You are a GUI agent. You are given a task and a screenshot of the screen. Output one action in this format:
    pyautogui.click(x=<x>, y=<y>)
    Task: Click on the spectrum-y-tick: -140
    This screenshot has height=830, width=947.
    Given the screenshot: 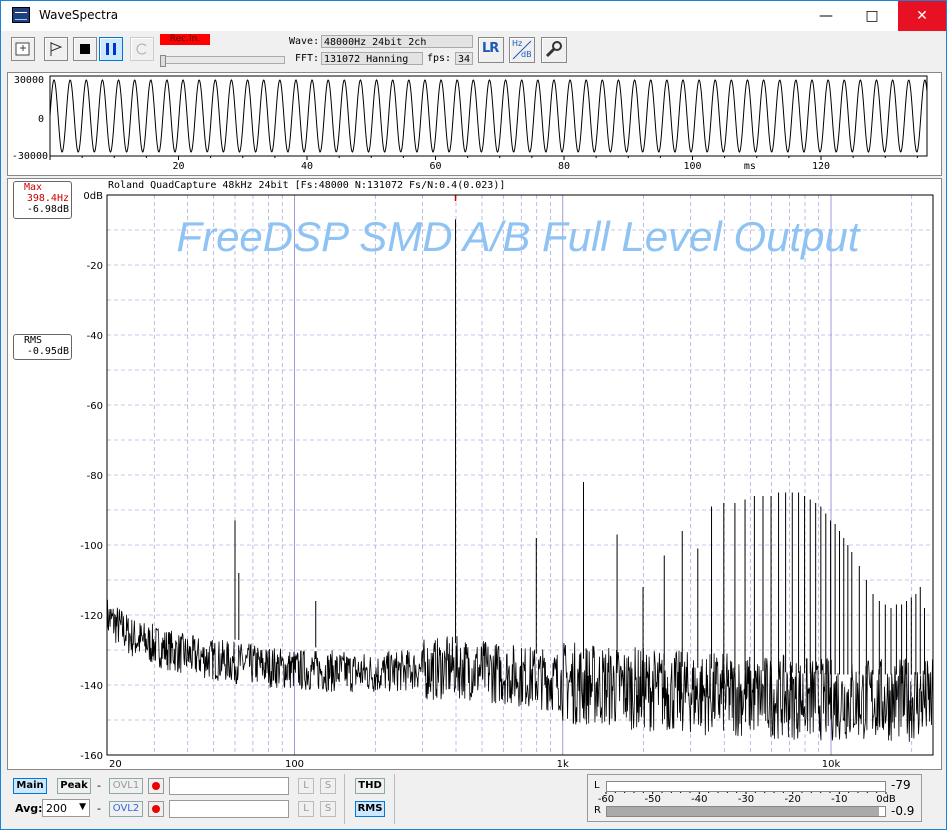 What is the action you would take?
    pyautogui.click(x=91, y=686)
    